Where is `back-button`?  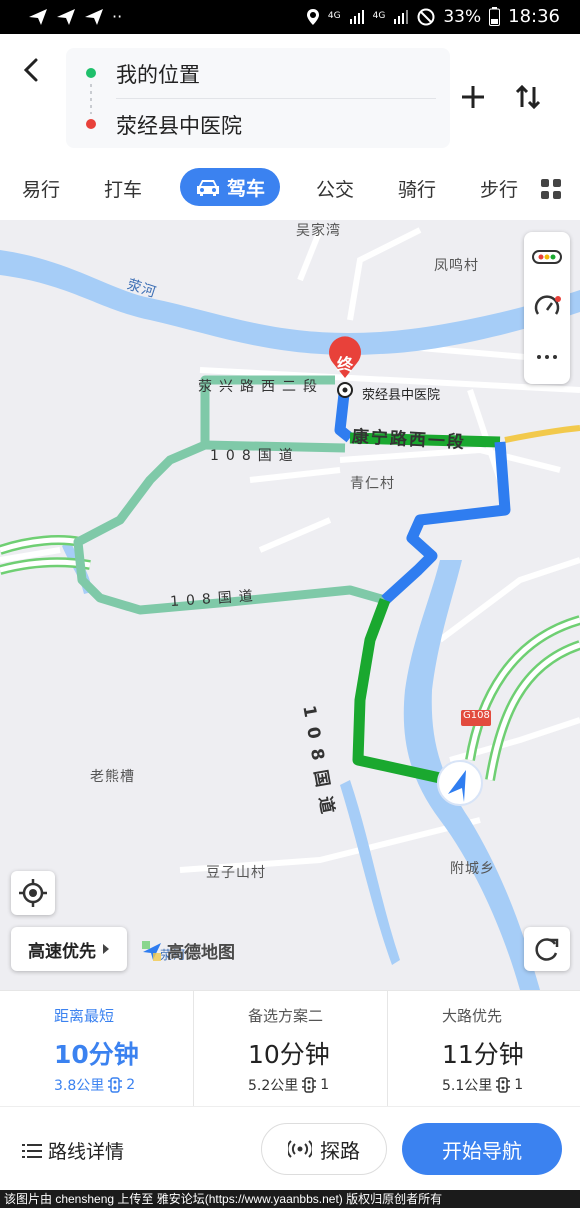
back-button is located at coordinates (32, 70).